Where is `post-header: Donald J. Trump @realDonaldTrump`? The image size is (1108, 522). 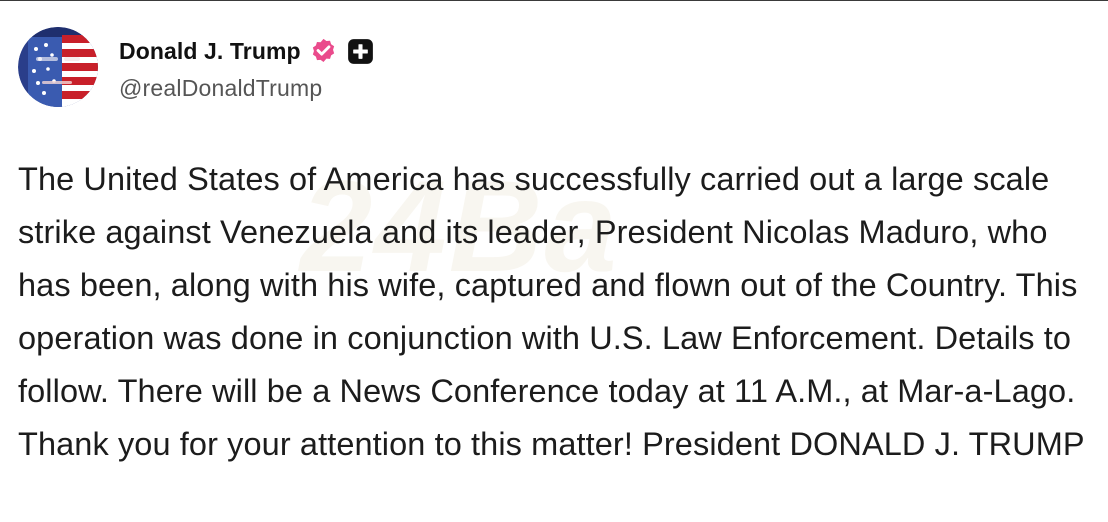 post-header: Donald J. Trump @realDonaldTrump is located at coordinates (196, 67).